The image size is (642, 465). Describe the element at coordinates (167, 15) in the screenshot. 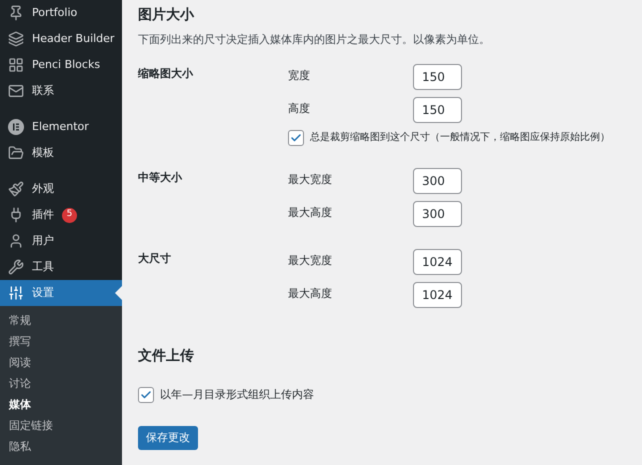

I see `section-title: 图片大小` at that location.